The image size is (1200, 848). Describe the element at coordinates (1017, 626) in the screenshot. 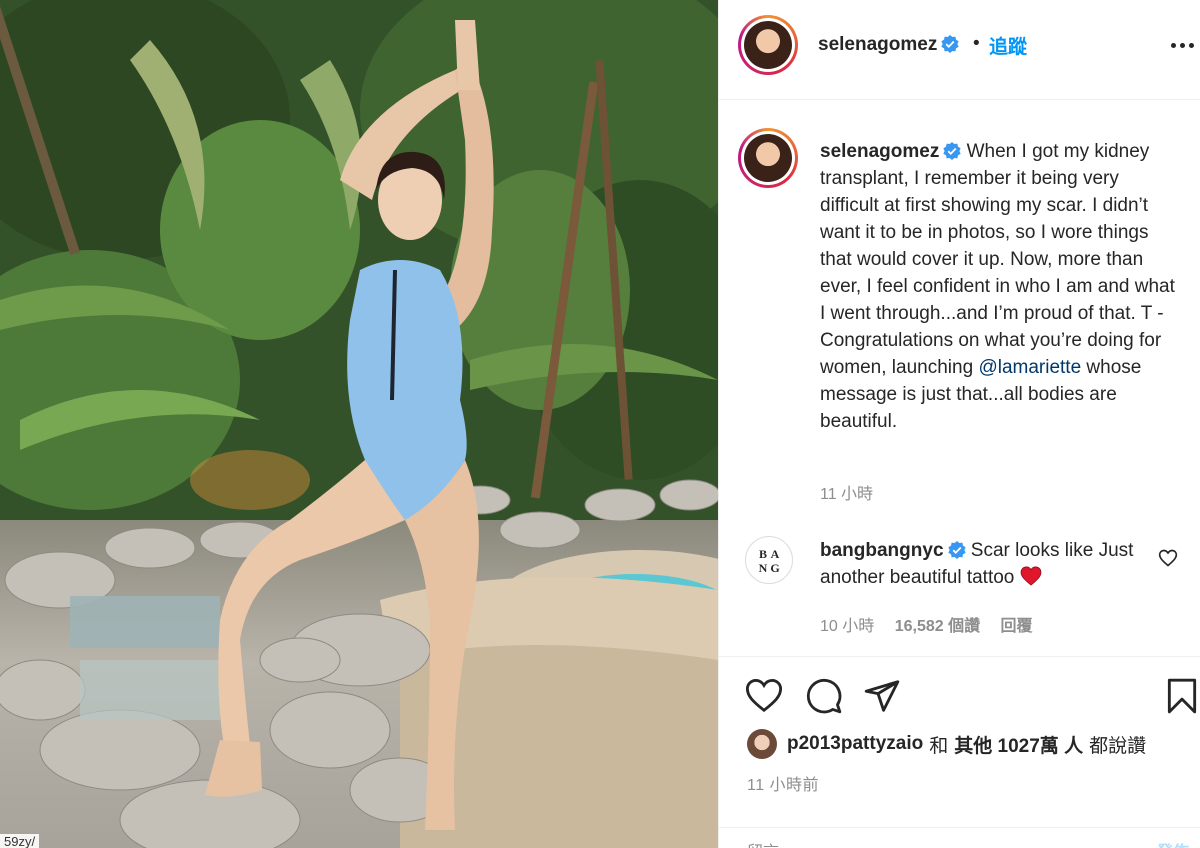

I see `reply-button: 回覆` at that location.